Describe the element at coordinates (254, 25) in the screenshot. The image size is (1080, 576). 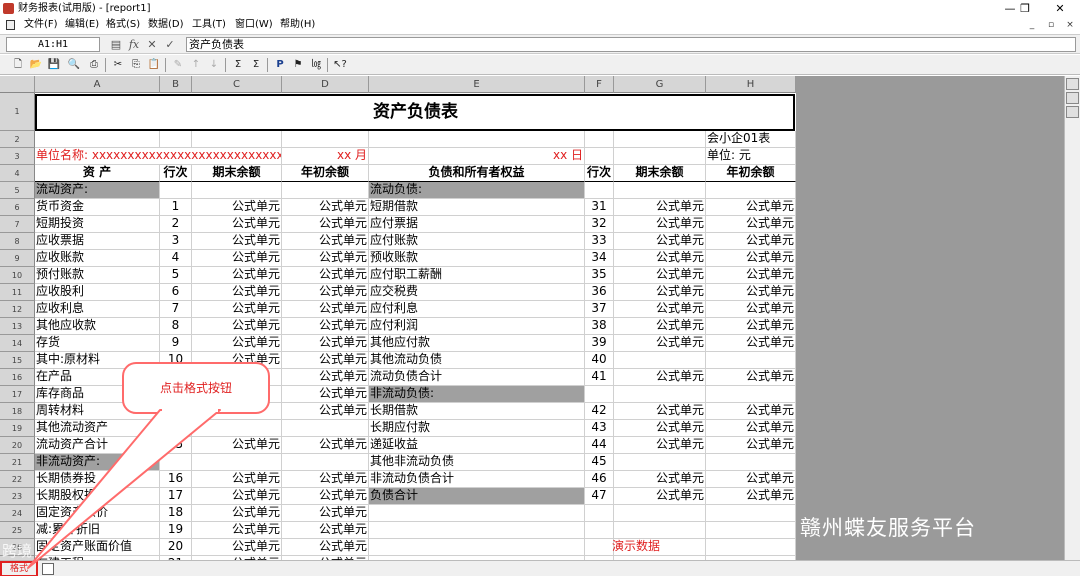
I see `menu-window: 窗口(W)` at that location.